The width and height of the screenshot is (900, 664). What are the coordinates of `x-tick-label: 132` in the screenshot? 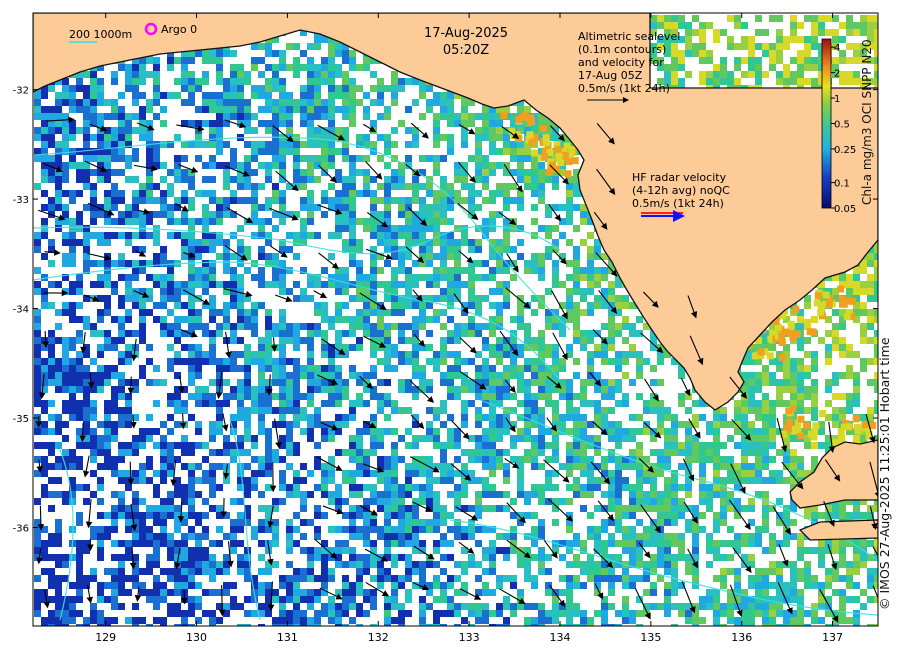 It's located at (378, 637).